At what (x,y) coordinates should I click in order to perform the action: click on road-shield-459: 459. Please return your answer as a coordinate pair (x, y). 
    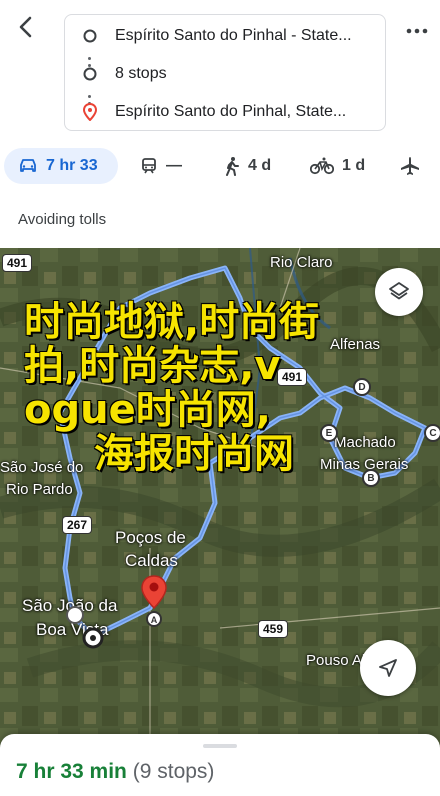
    Looking at the image, I should click on (273, 629).